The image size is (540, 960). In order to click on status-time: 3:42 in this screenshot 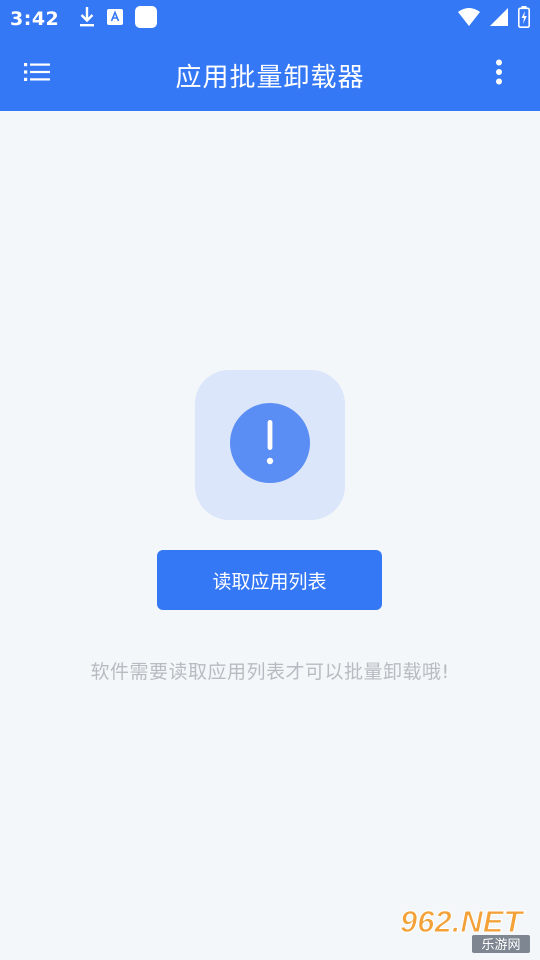, I will do `click(35, 19)`.